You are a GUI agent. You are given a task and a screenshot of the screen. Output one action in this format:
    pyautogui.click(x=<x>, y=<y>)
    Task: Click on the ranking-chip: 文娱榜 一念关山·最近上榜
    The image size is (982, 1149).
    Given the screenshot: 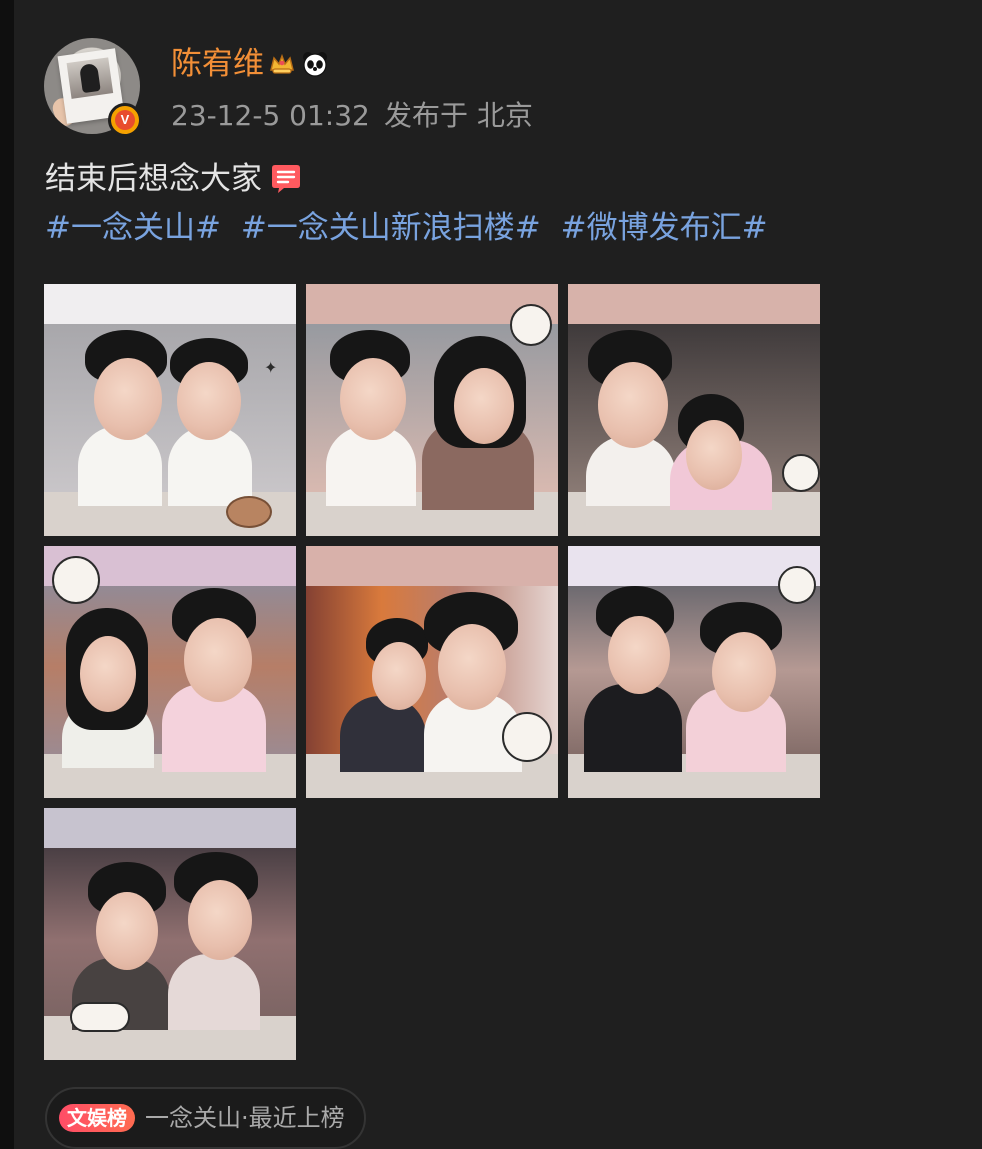 What is the action you would take?
    pyautogui.click(x=205, y=1118)
    